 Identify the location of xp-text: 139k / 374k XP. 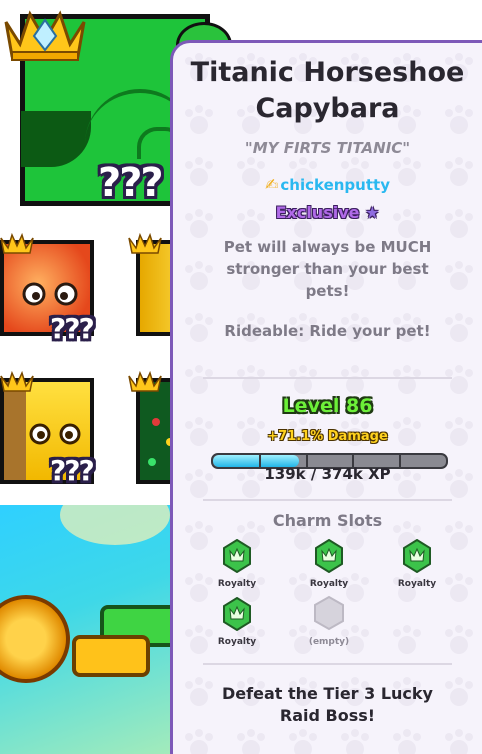
(327, 474).